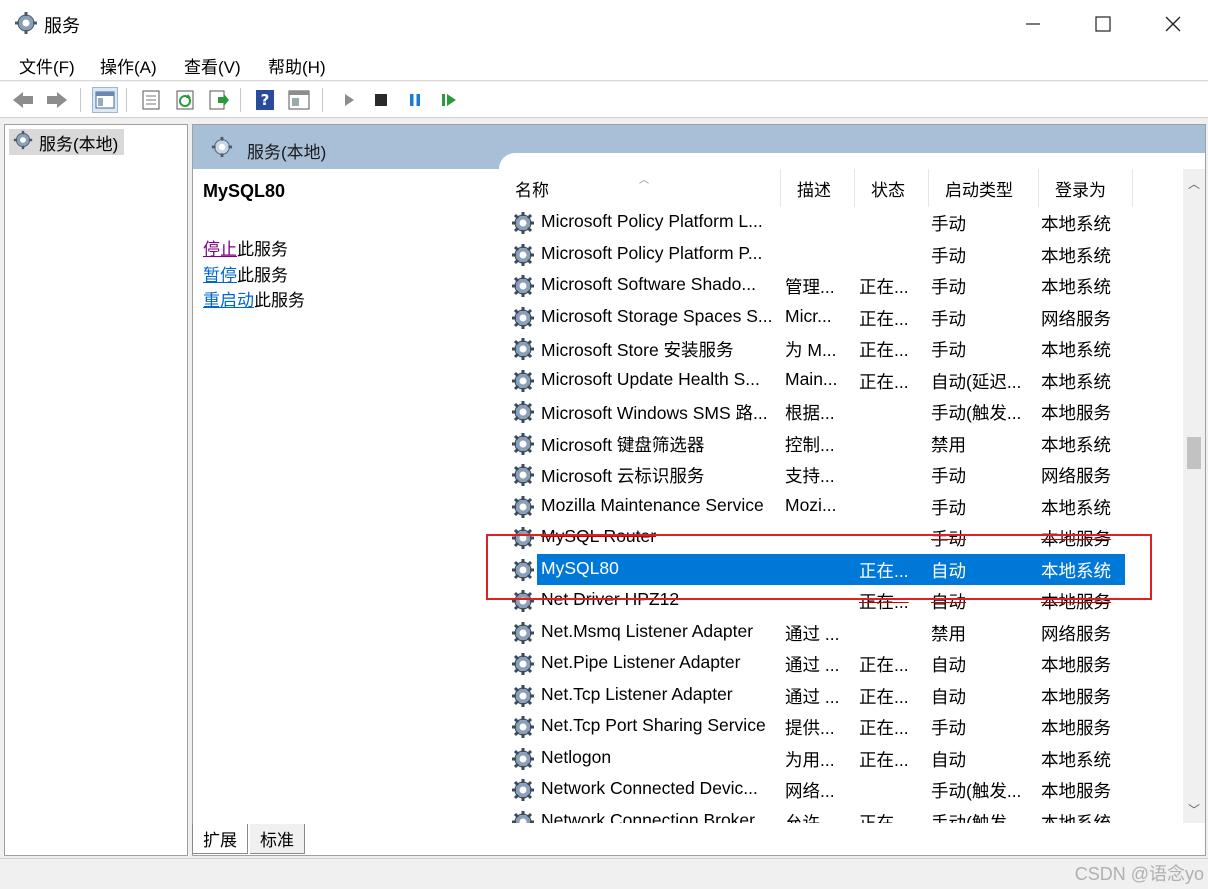  What do you see at coordinates (640, 188) in the screenshot?
I see `column-header-name: 名称 ︿` at bounding box center [640, 188].